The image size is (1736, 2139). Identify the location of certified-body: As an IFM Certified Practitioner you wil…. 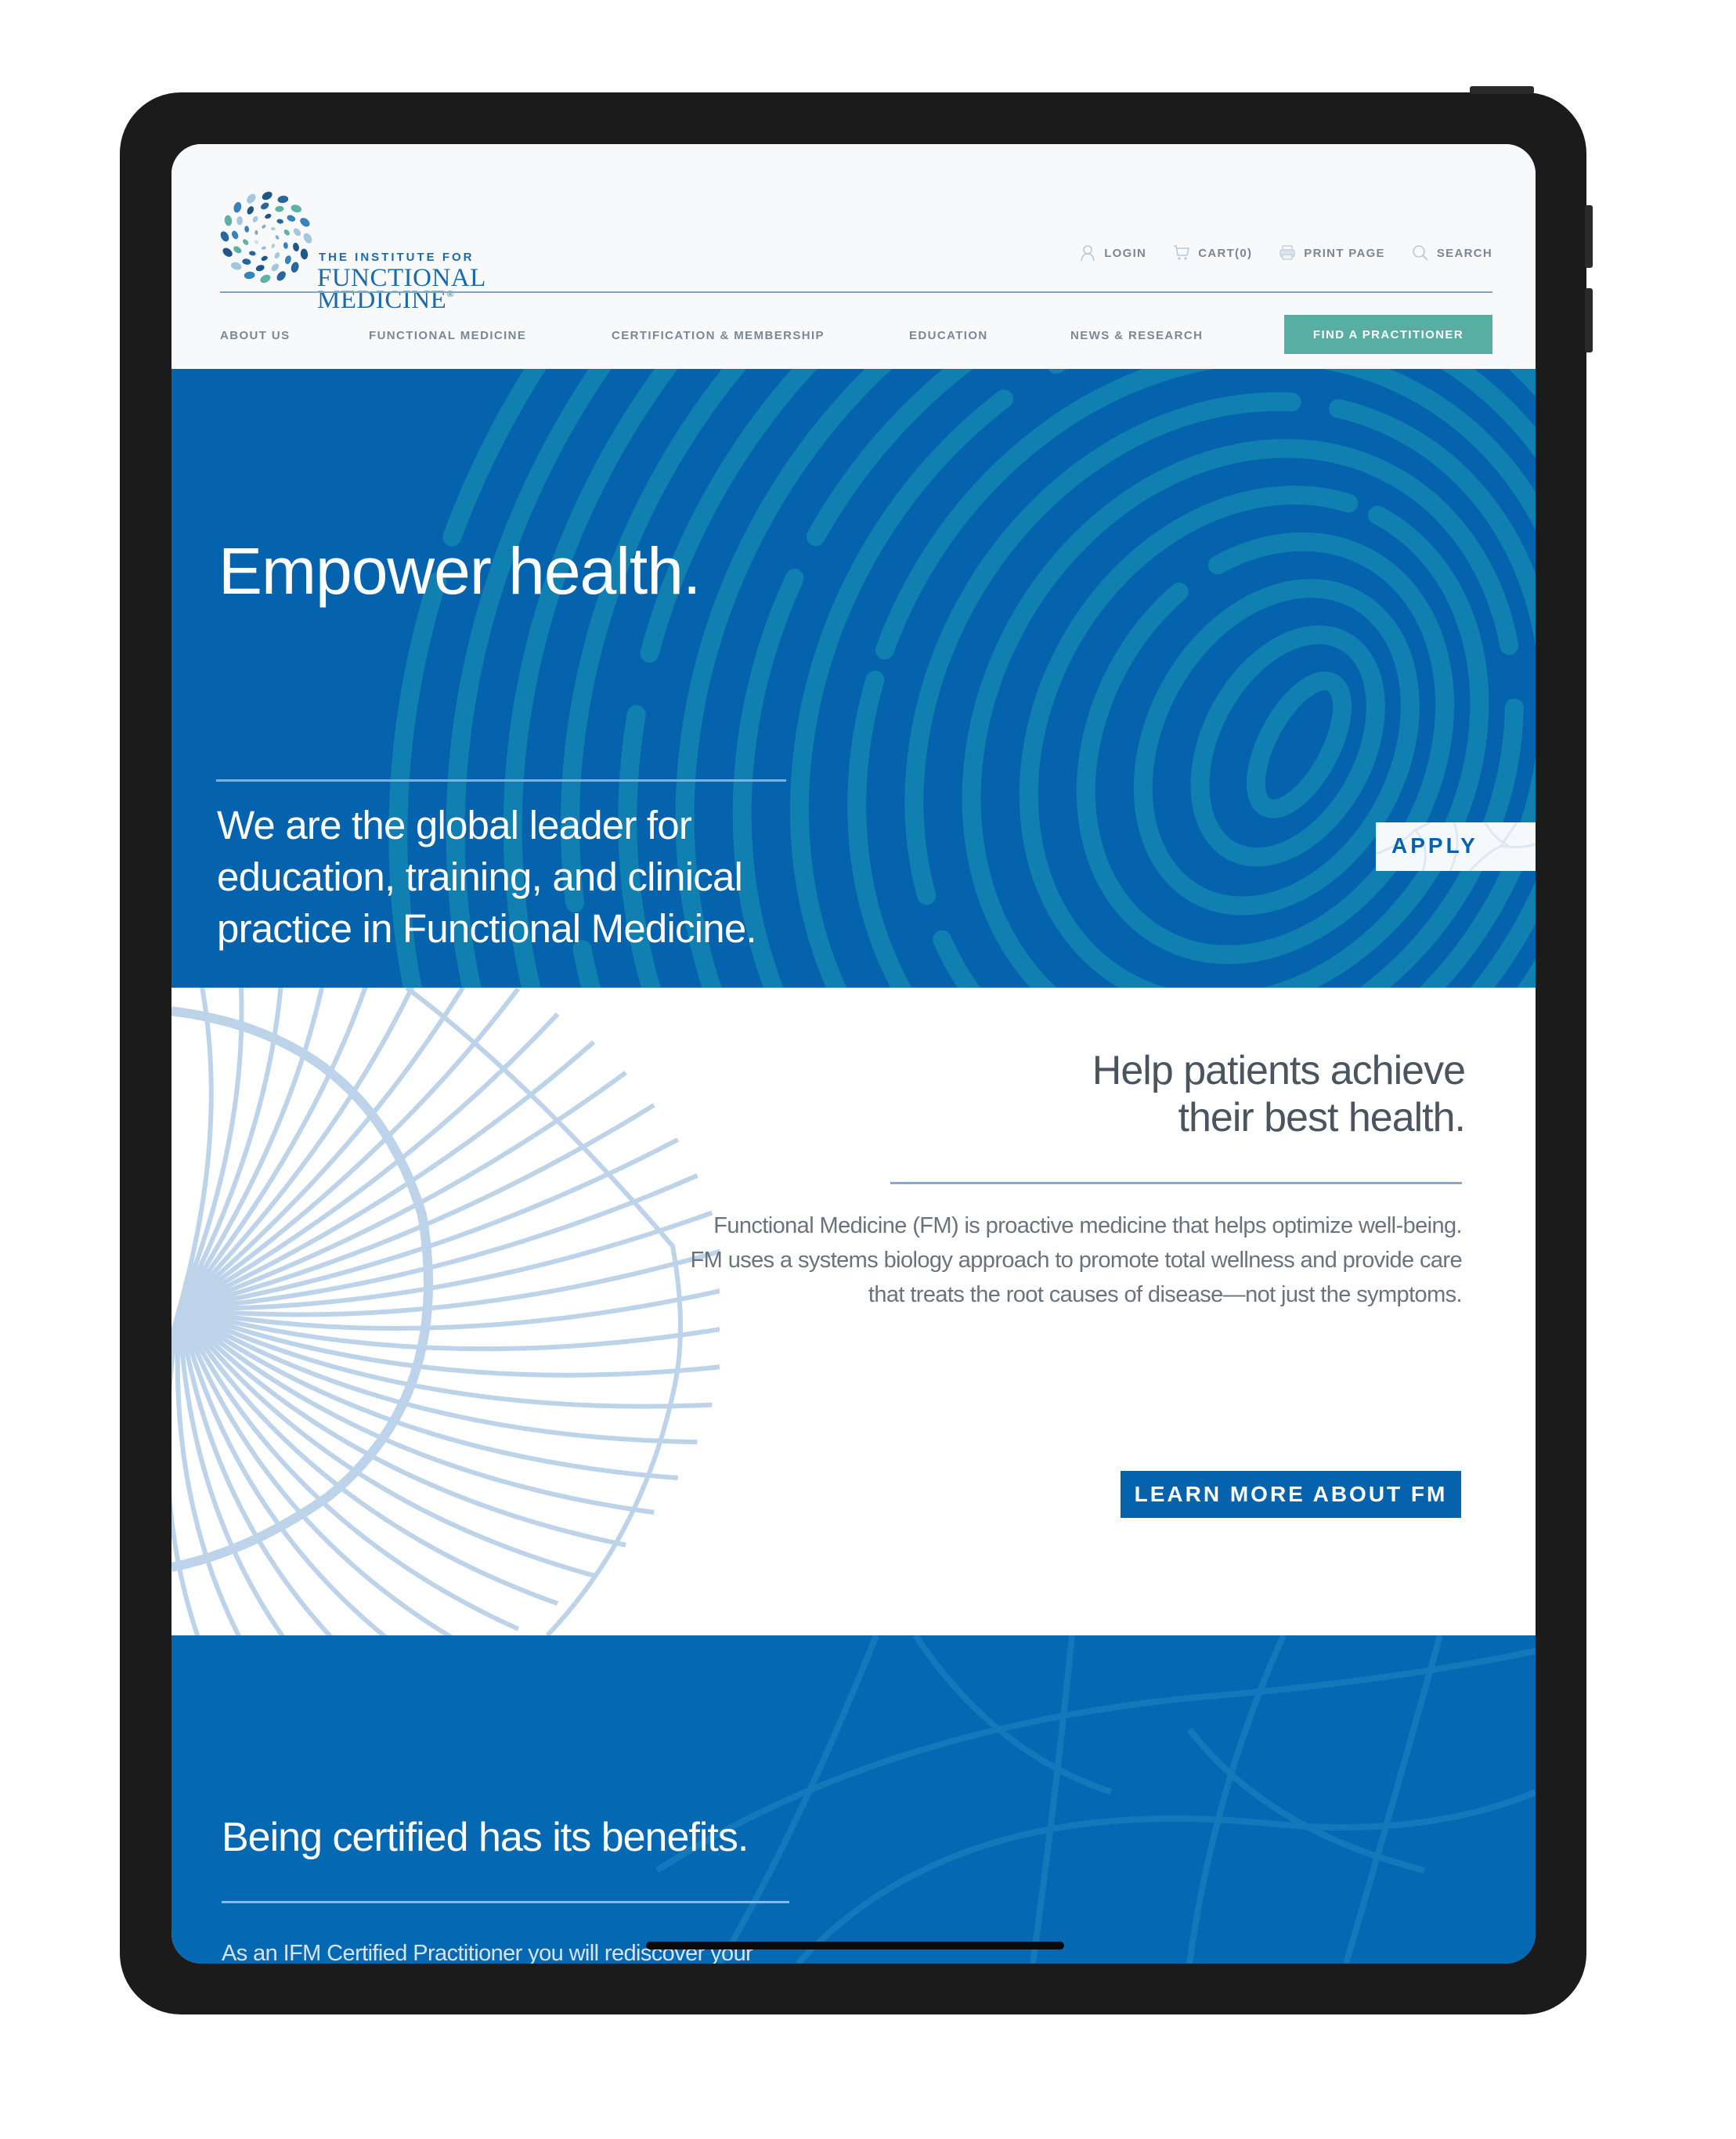
(487, 1952).